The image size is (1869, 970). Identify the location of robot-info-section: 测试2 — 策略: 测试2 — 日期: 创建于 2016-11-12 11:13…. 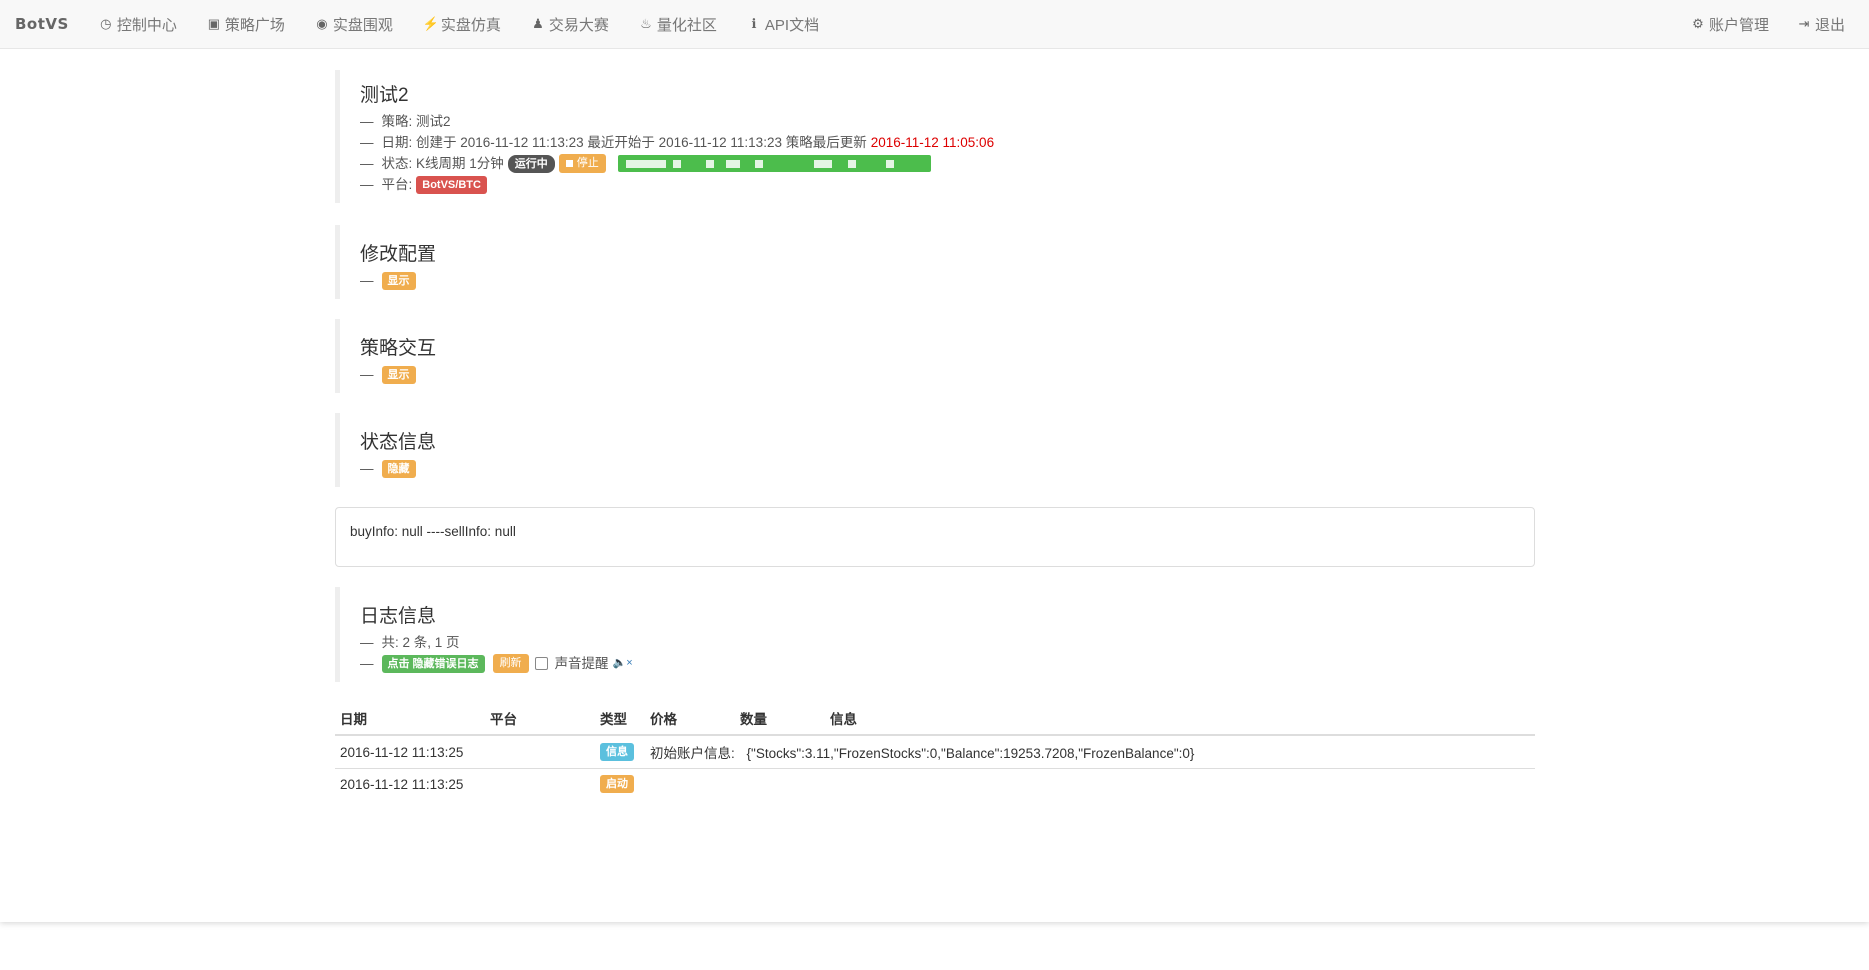
(935, 136).